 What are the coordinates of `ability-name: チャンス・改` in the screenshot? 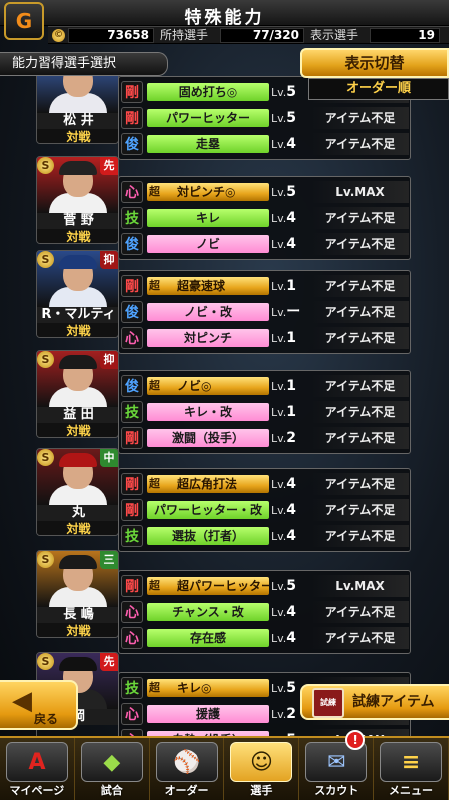 It's located at (208, 612).